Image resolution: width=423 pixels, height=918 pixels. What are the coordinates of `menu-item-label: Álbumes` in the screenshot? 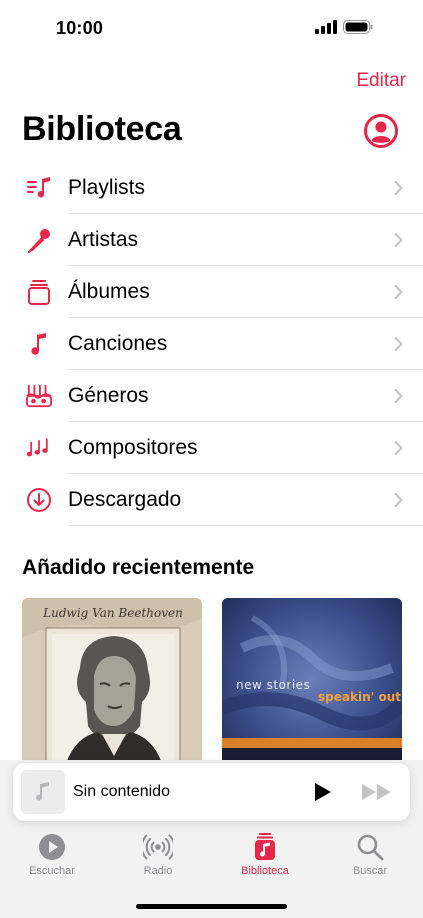 It's located at (109, 291).